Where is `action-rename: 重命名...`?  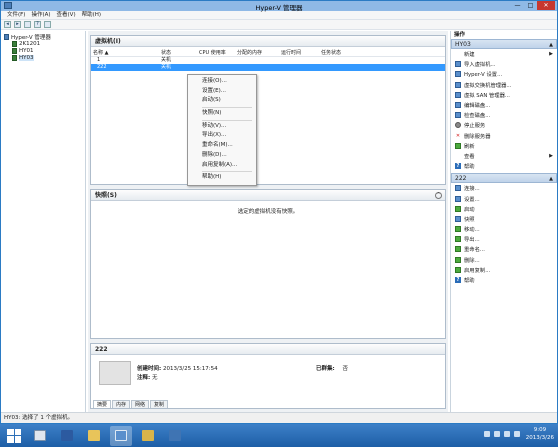
action-rename: 重命名... is located at coordinates (504, 249).